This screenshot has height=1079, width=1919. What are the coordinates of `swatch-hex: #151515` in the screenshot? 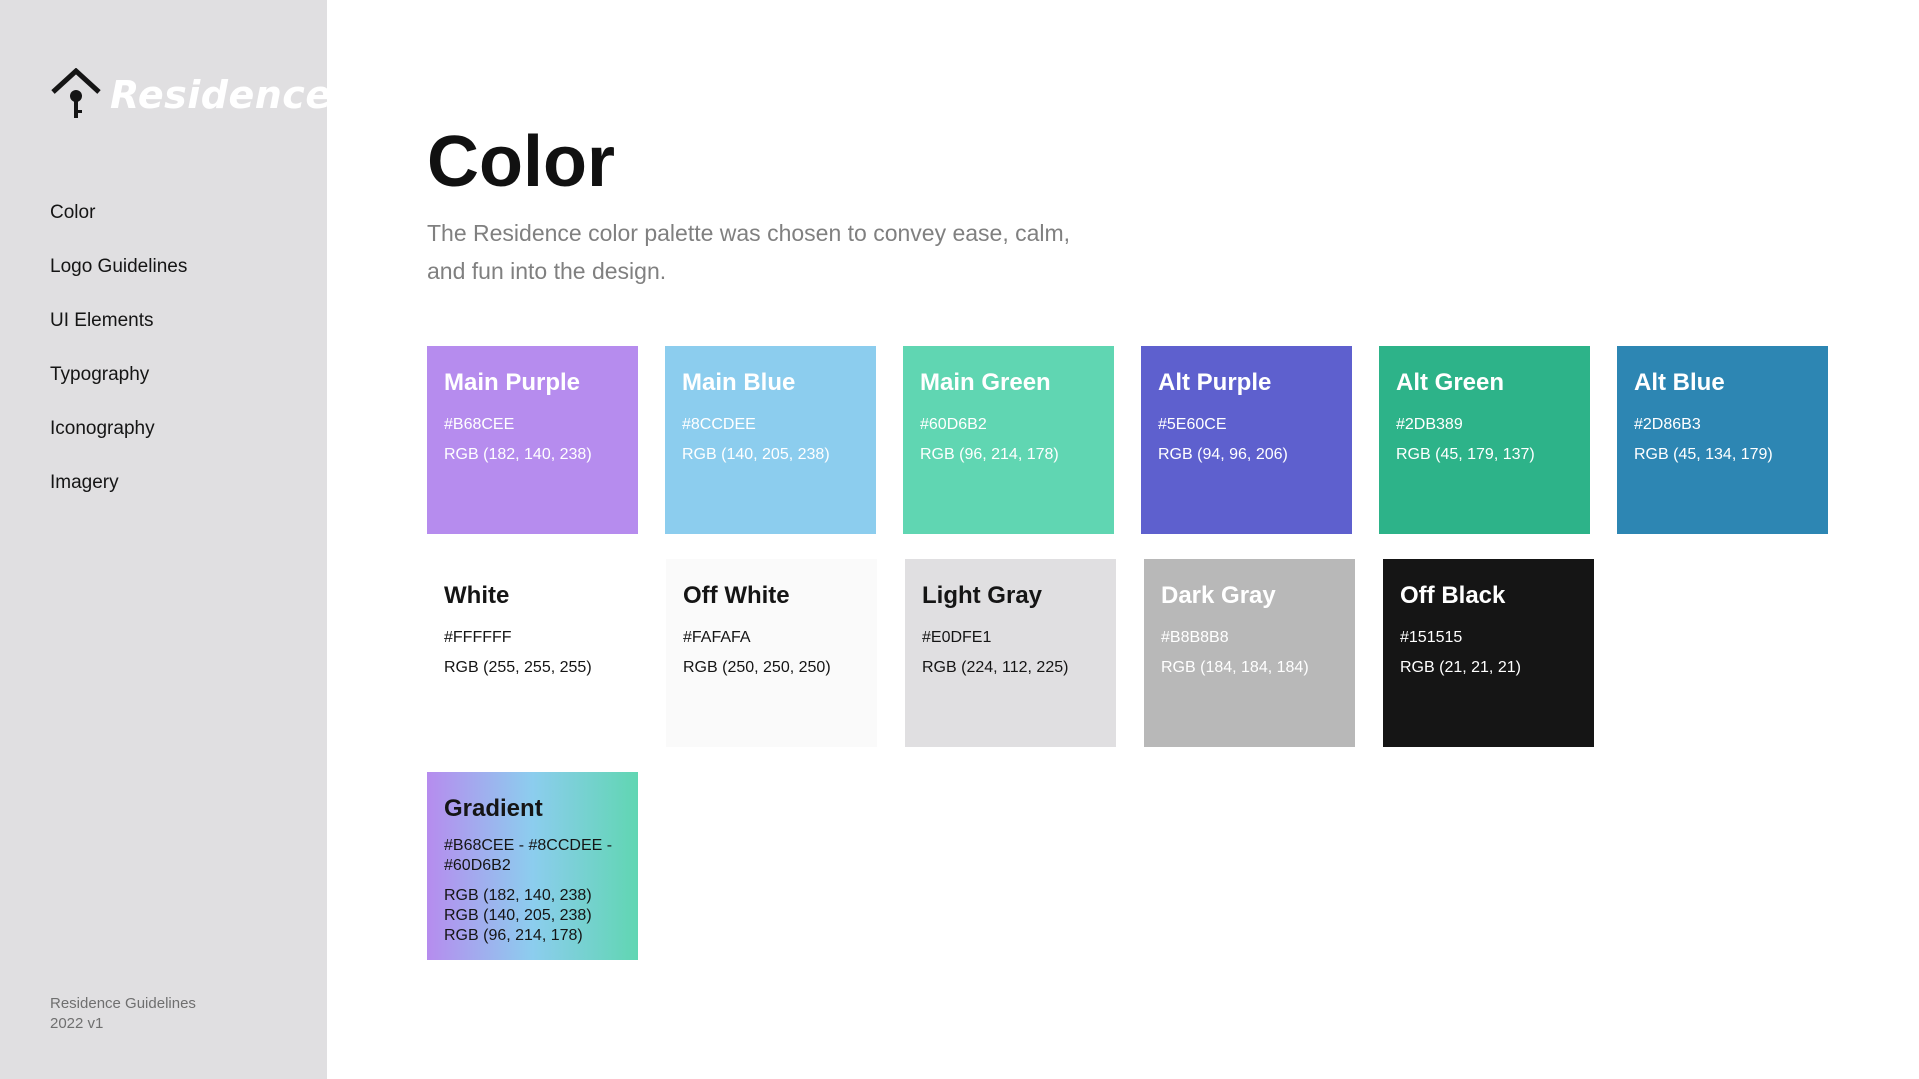 It's located at (1431, 637).